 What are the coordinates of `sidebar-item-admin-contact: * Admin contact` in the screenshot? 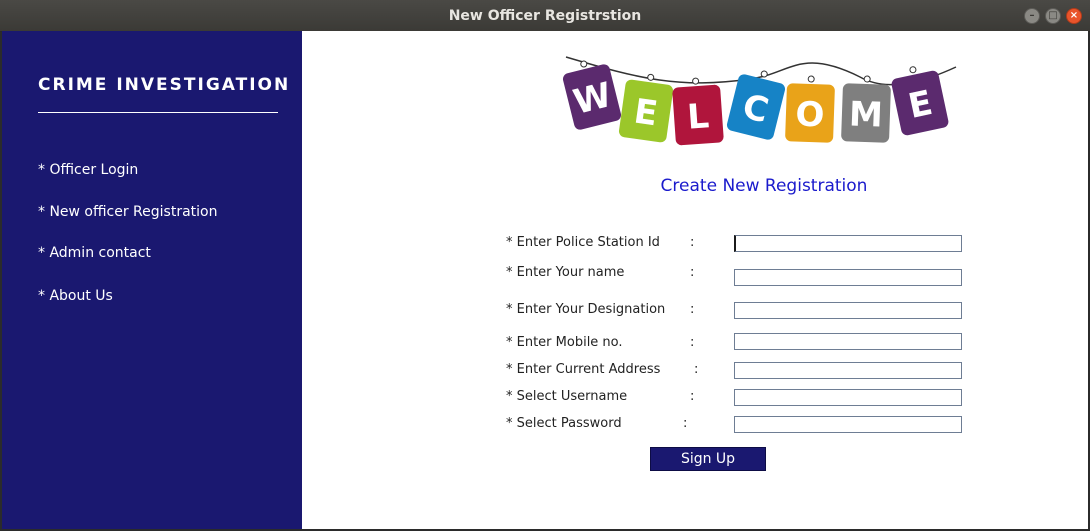 It's located at (94, 253).